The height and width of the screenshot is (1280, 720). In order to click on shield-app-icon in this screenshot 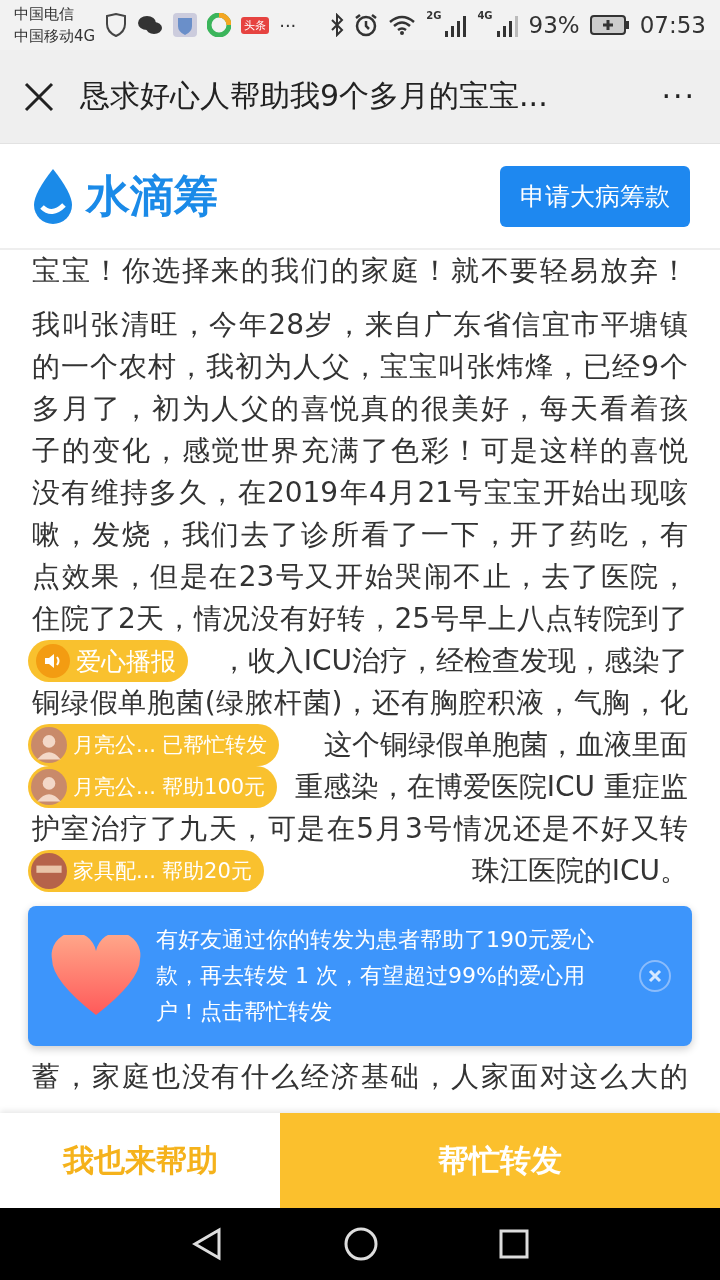, I will do `click(185, 25)`.